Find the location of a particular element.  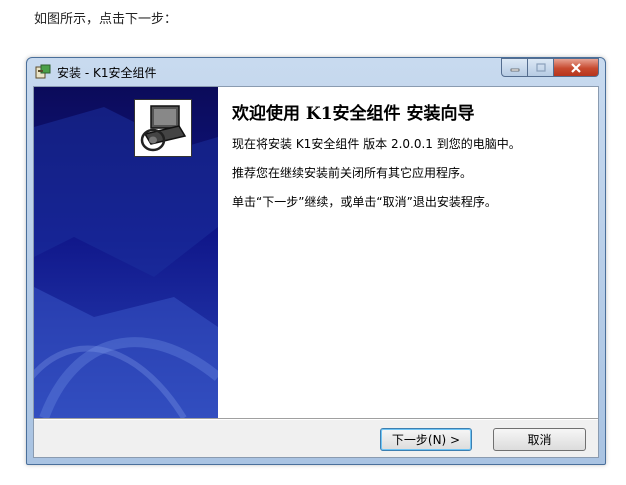

install-version-text: 现在将安装 K1安全组件 版本 2.0.0.1 到您的电脑中。 is located at coordinates (376, 144).